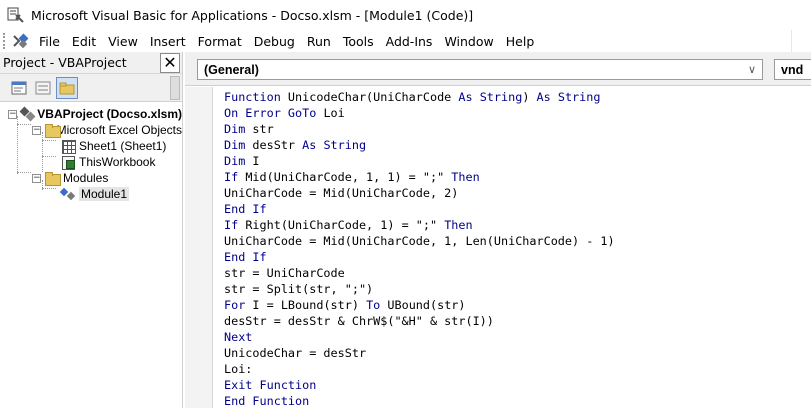  Describe the element at coordinates (109, 114) in the screenshot. I see `tree-label-vbaproject: VBAProject (Docso.xlsm)` at that location.